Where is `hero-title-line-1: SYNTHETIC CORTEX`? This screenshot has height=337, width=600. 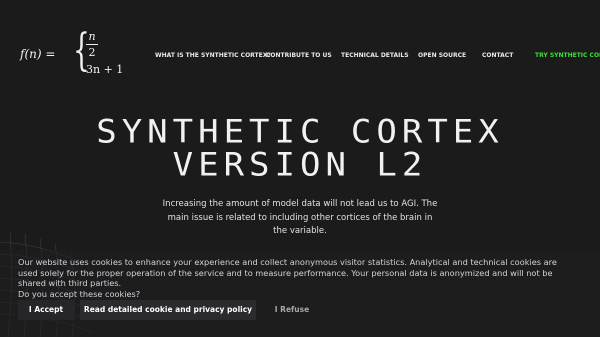 hero-title-line-1: SYNTHETIC CORTEX is located at coordinates (300, 132).